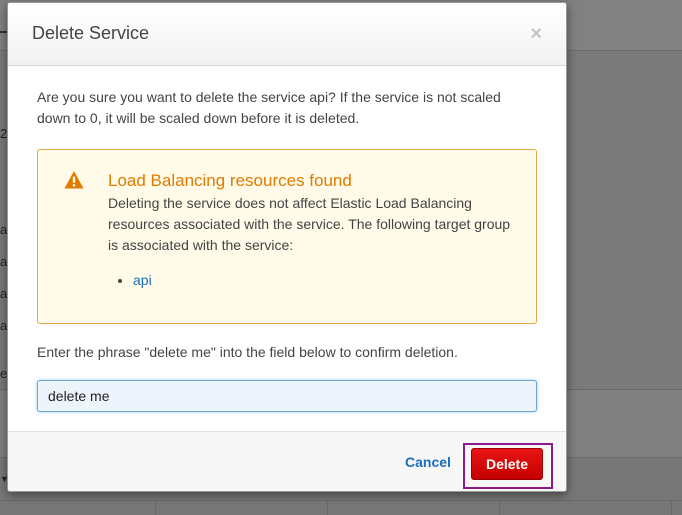  I want to click on cancel-button: Cancel, so click(428, 462).